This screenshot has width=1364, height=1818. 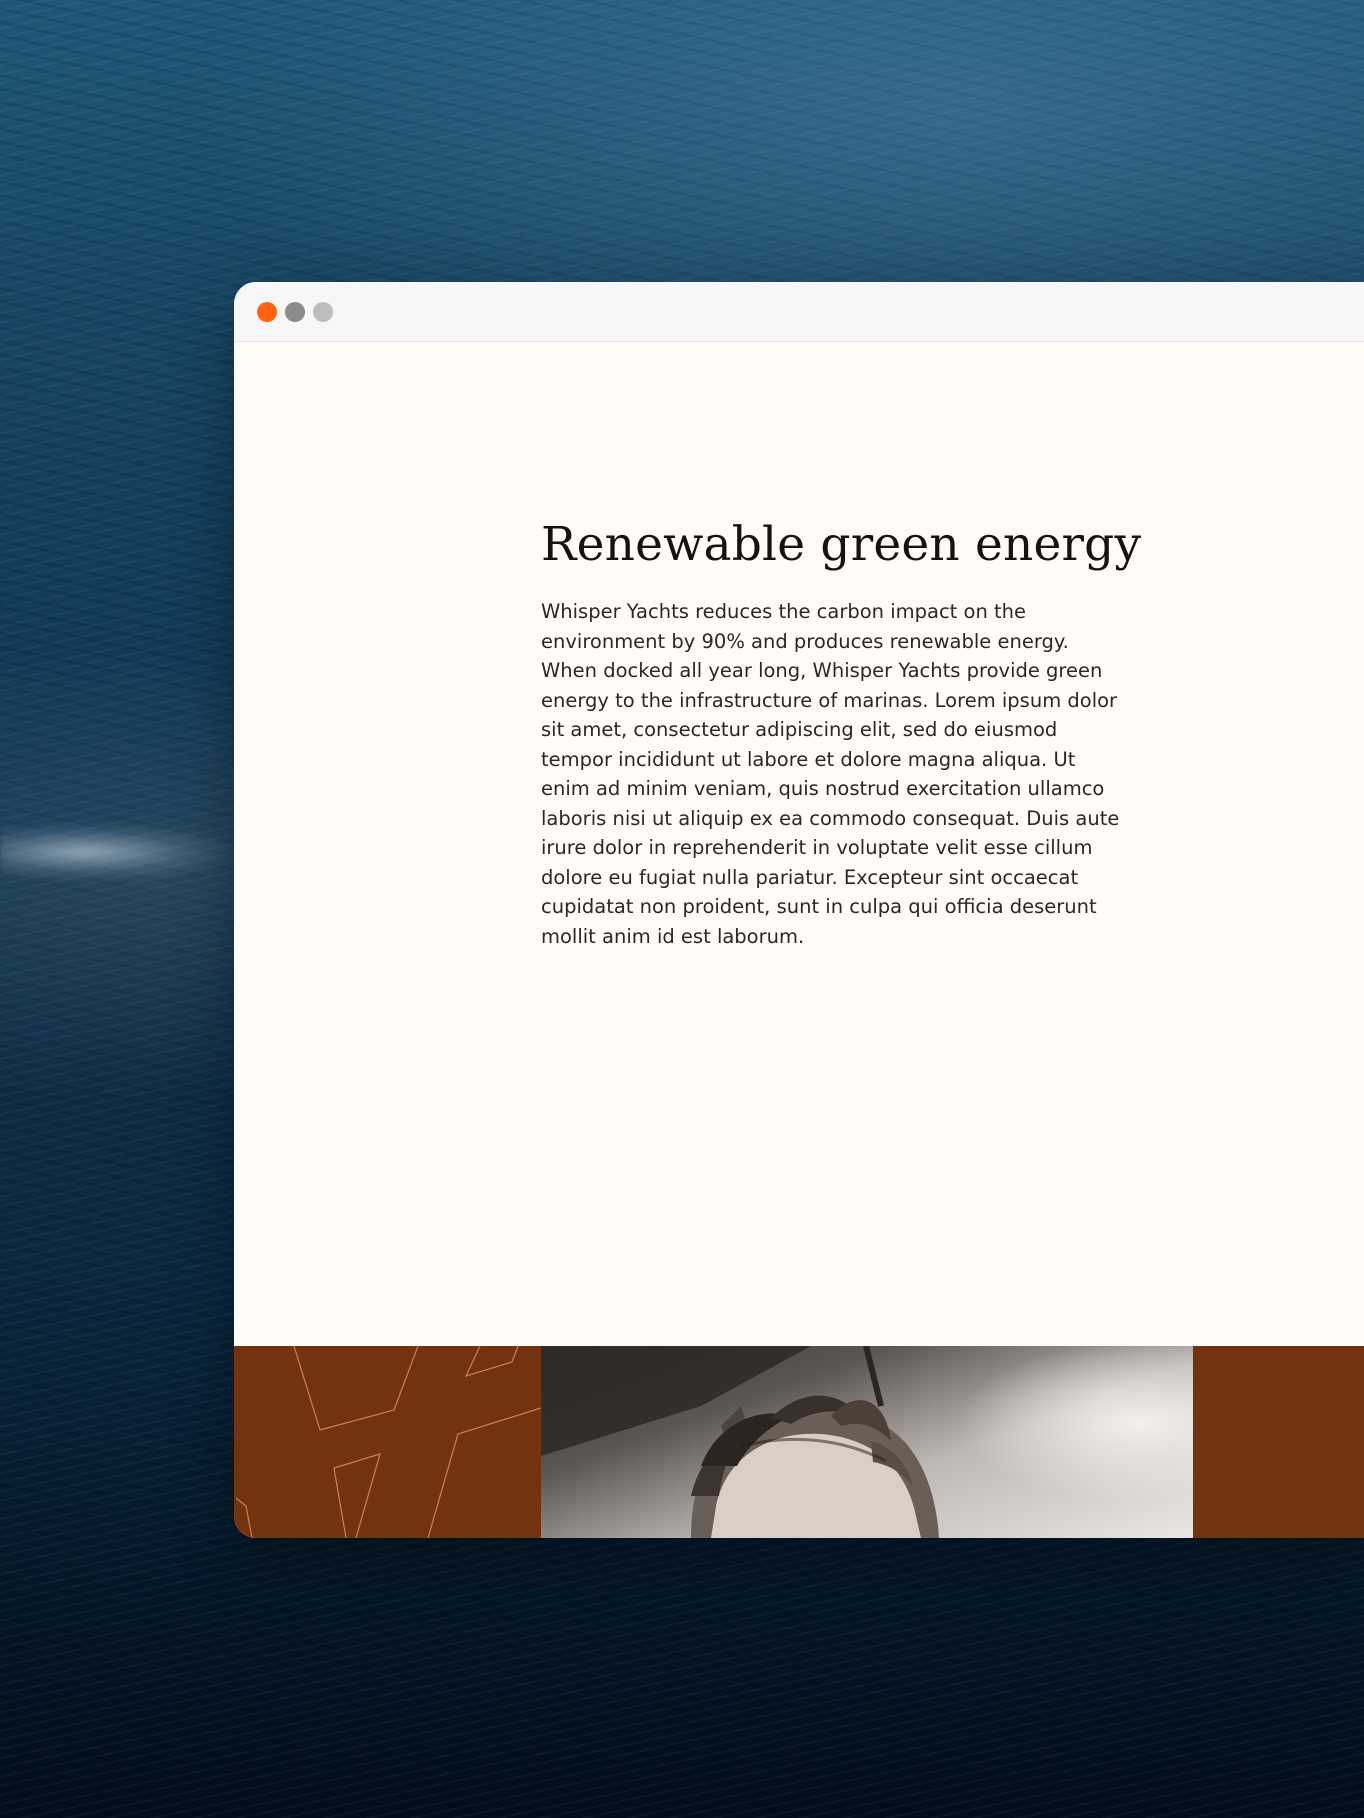 I want to click on hero-strip, so click(x=799, y=1442).